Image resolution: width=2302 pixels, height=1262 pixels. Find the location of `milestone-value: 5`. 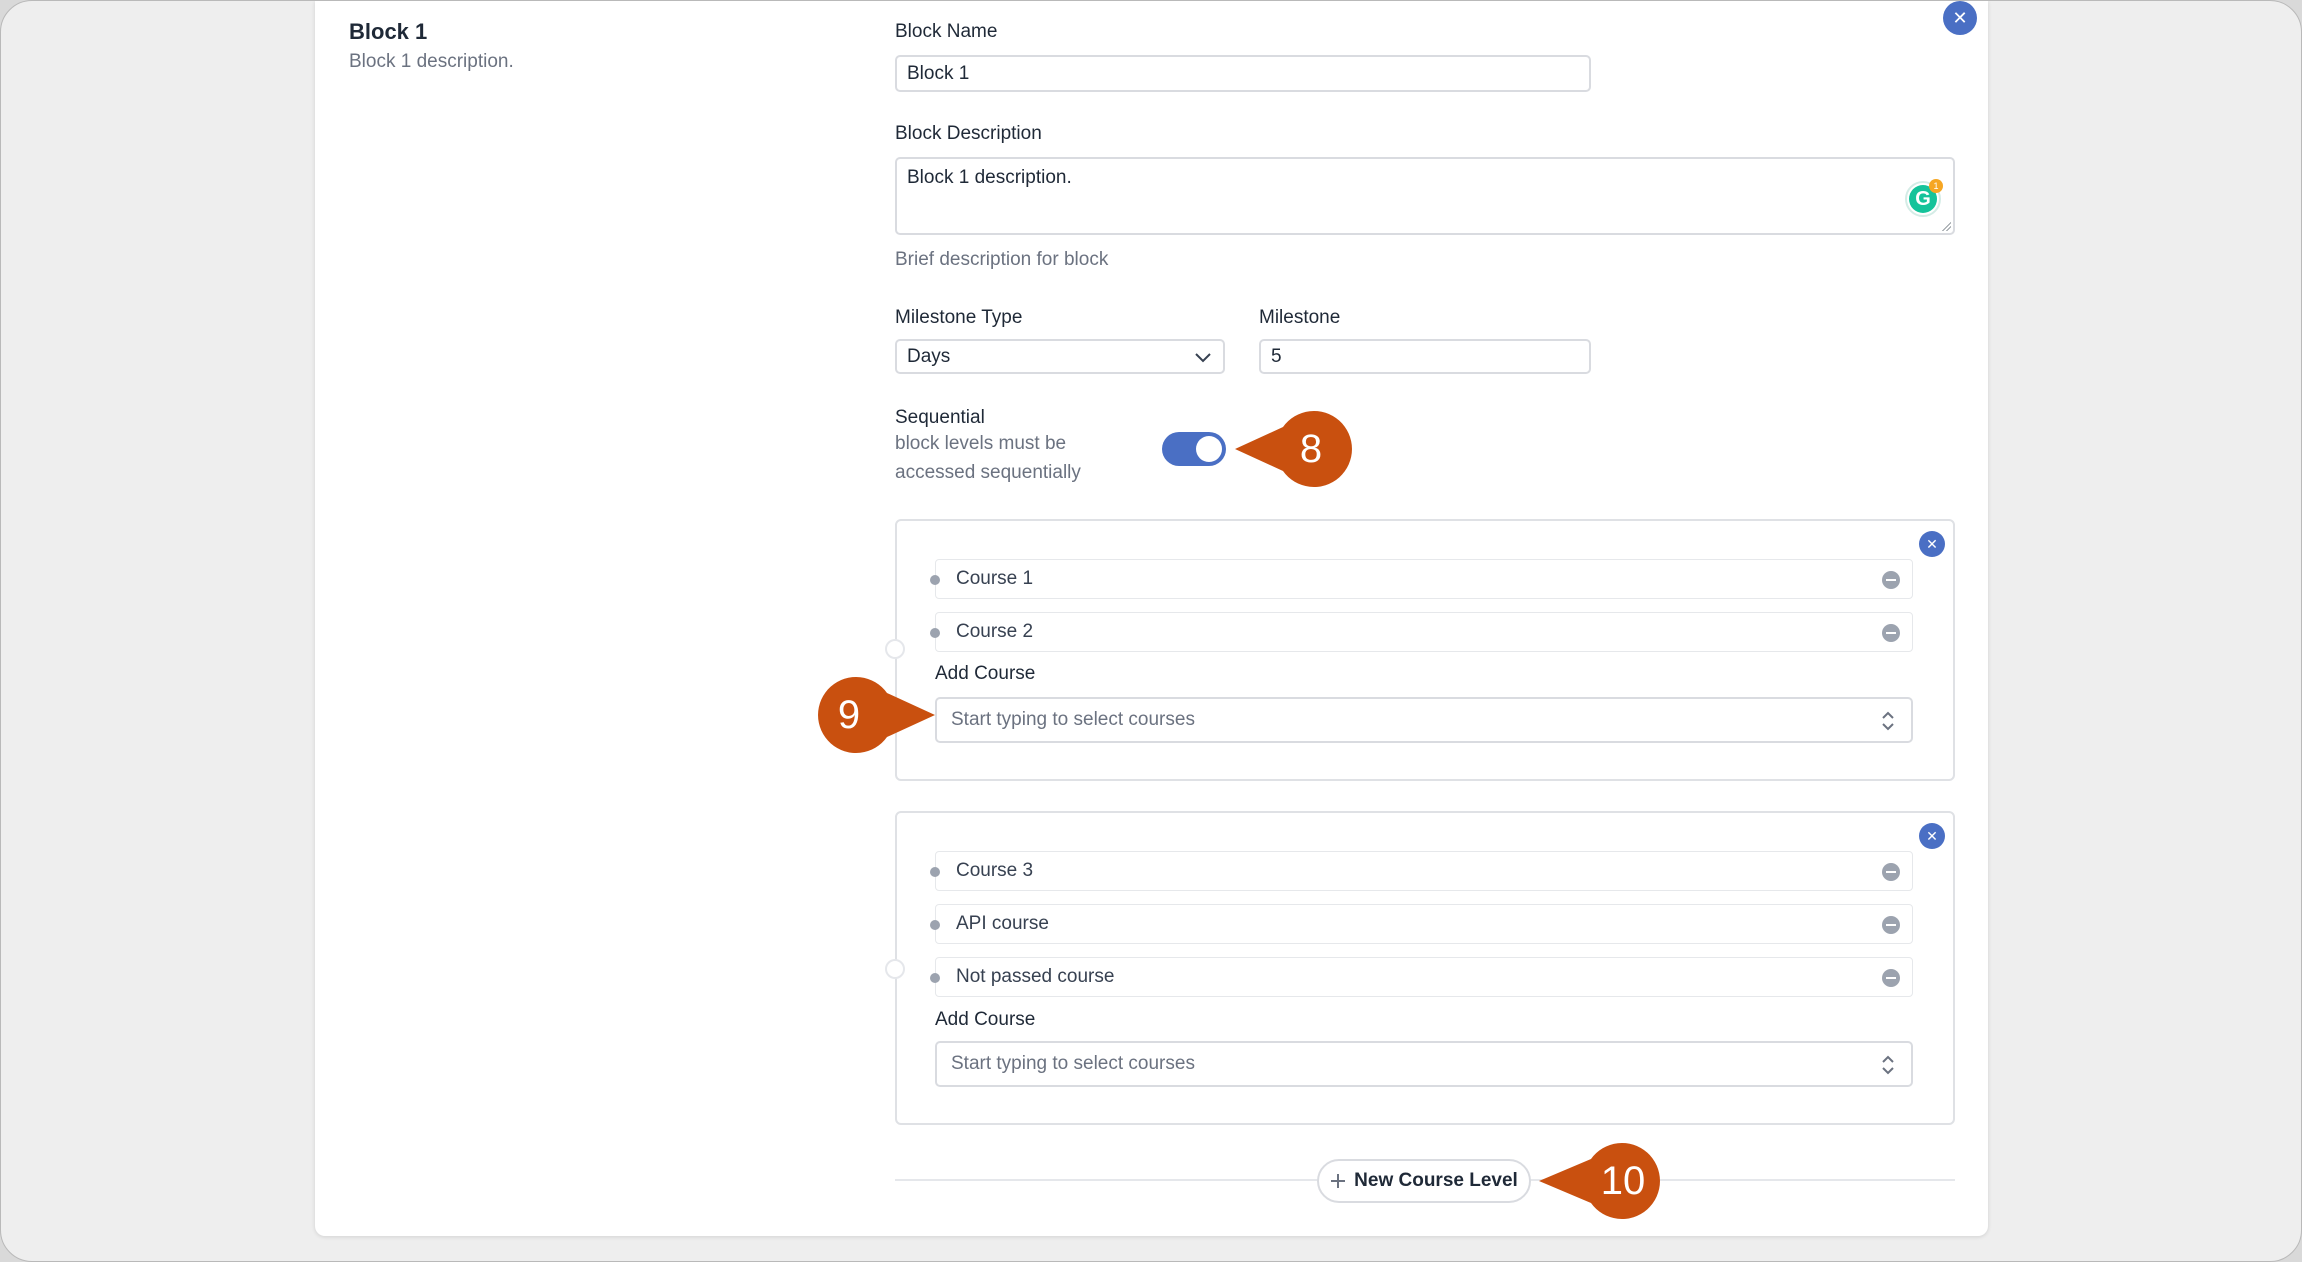

milestone-value: 5 is located at coordinates (1276, 356).